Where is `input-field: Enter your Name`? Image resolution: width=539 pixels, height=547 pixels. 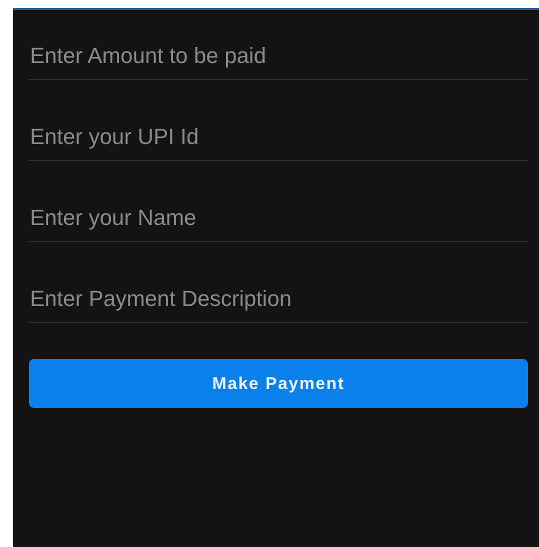
input-field: Enter your Name is located at coordinates (278, 221).